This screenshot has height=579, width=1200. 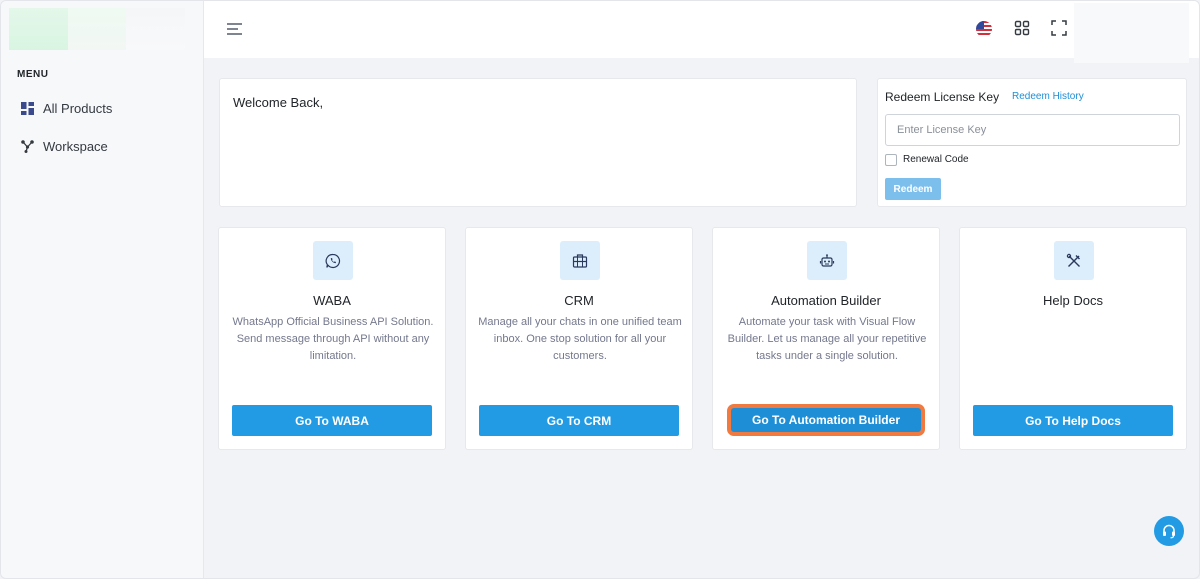 What do you see at coordinates (78, 108) in the screenshot?
I see `sidebar-item-label: All Products` at bounding box center [78, 108].